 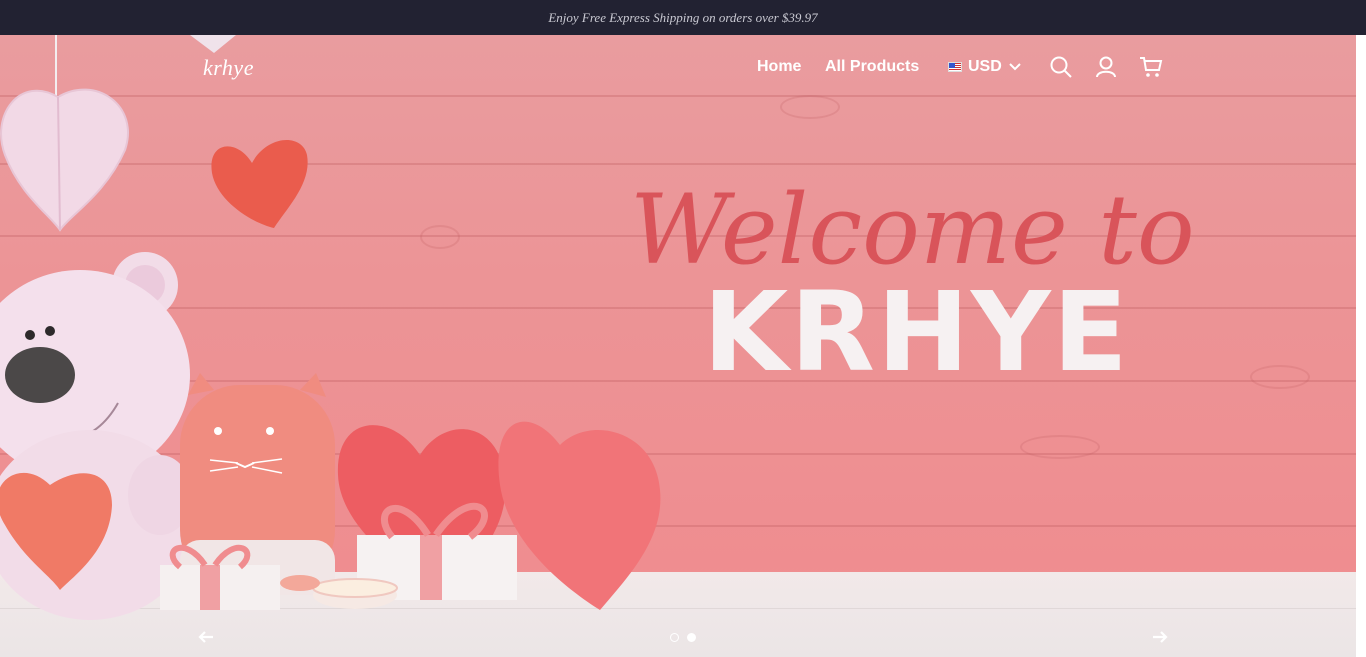 I want to click on search-icon, so click(x=1061, y=67).